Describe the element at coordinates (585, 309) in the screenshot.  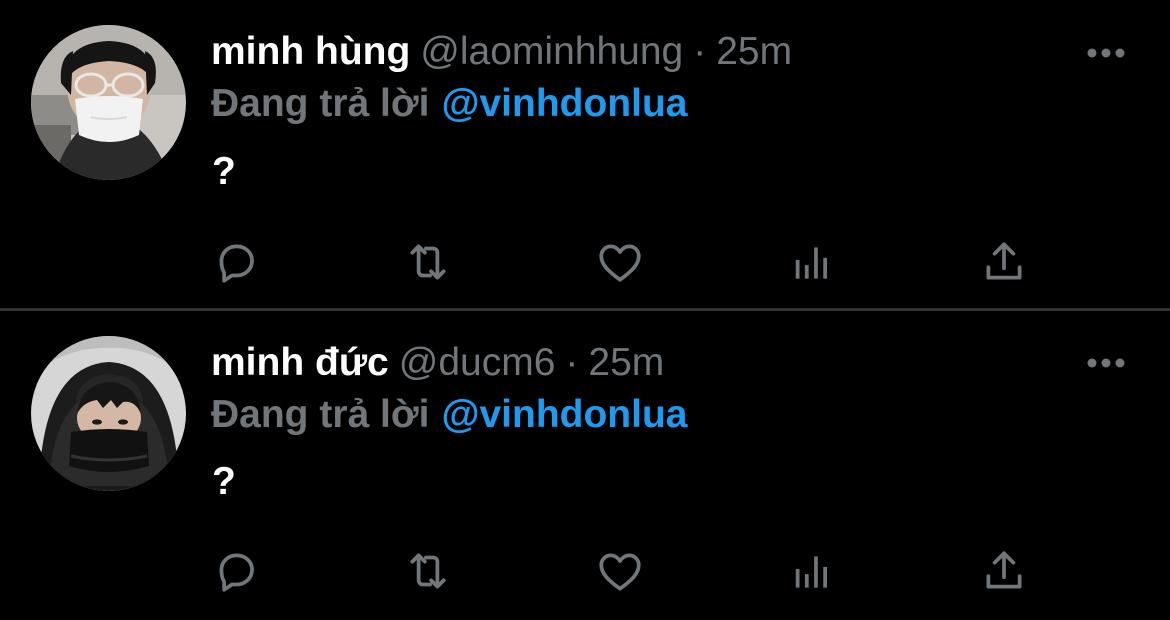
I see `tweet-divider` at that location.